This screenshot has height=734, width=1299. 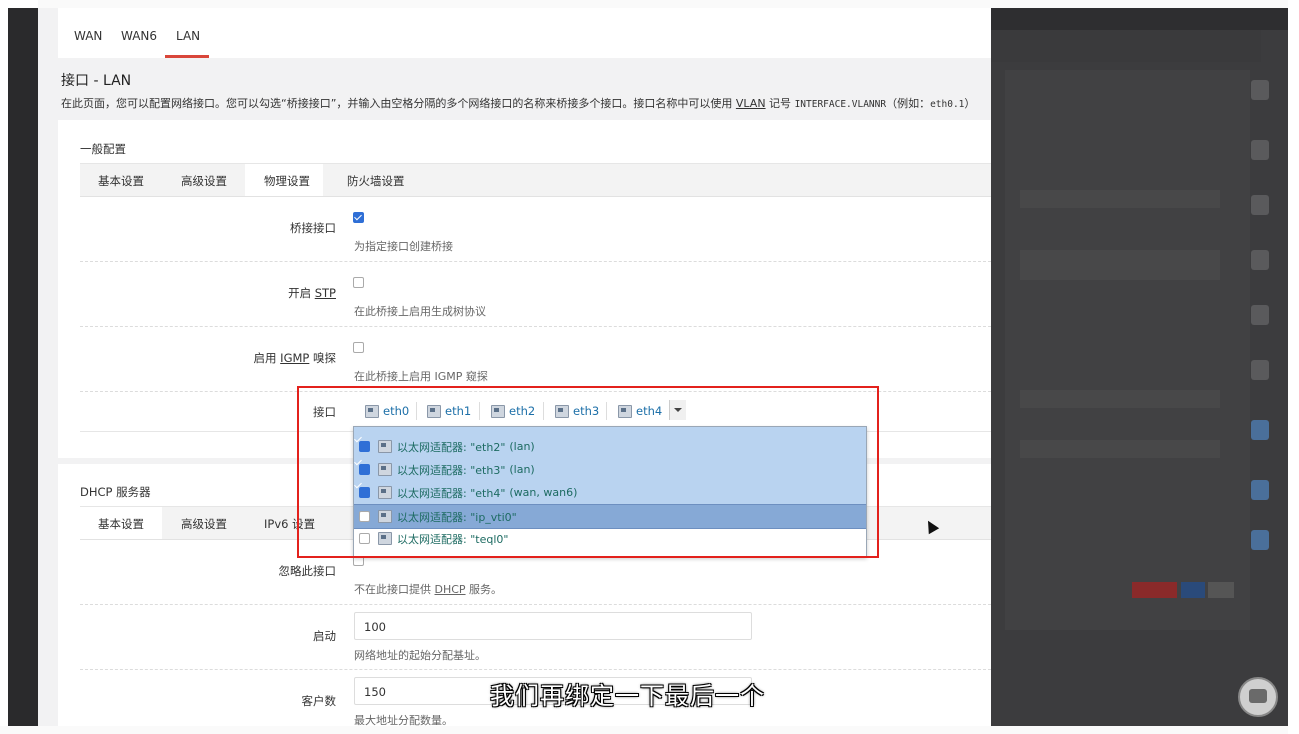 What do you see at coordinates (88, 36) in the screenshot?
I see `tab-wan: WAN` at bounding box center [88, 36].